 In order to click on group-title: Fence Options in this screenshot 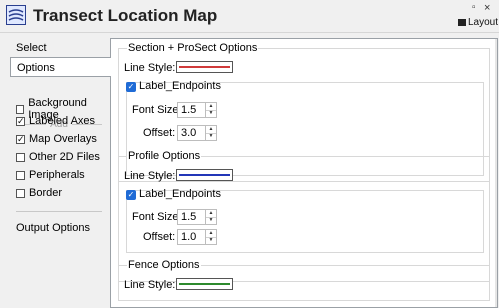, I will do `click(164, 265)`.